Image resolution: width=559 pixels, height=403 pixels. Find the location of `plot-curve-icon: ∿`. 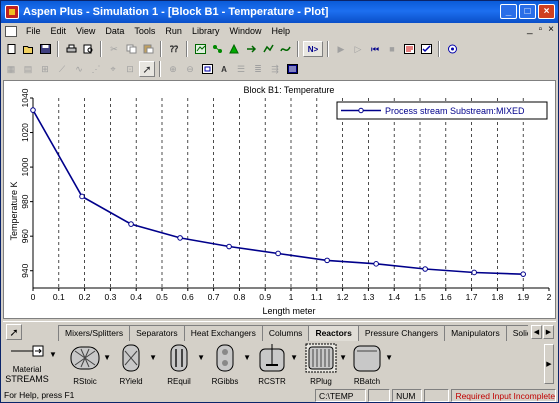

plot-curve-icon: ∿ is located at coordinates (79, 69).